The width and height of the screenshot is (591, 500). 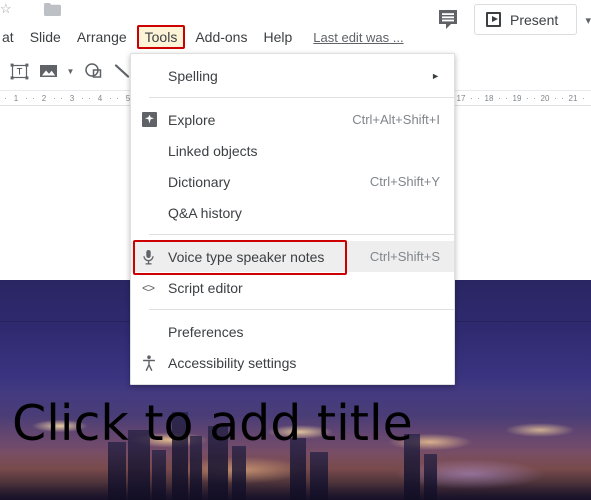 I want to click on ruler-tick-label: 20, so click(x=545, y=98).